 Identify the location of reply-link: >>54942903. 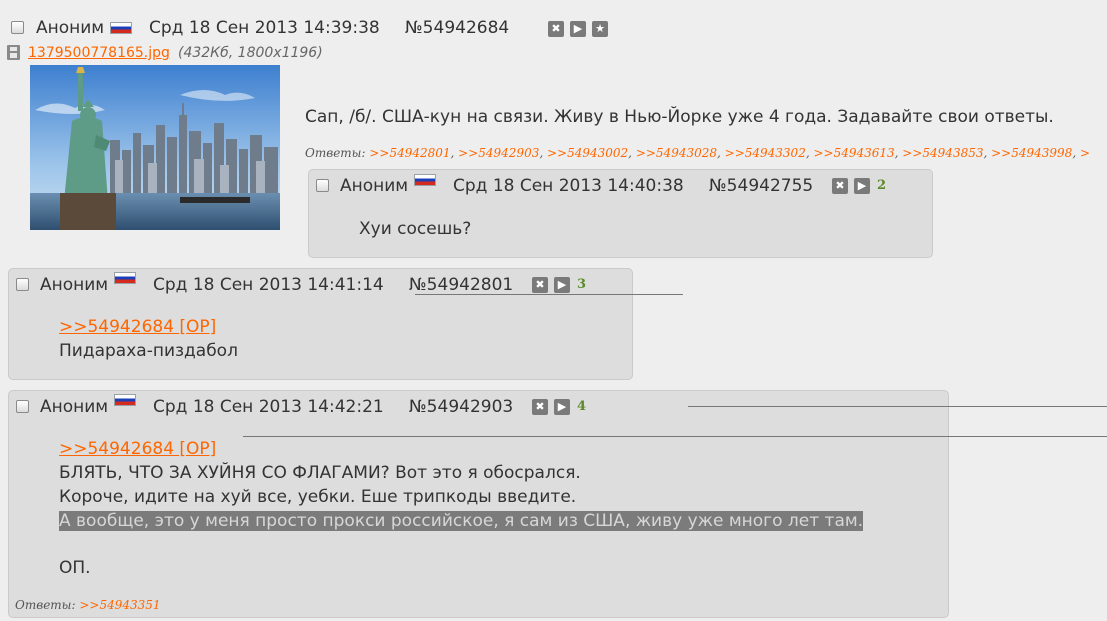
(498, 153).